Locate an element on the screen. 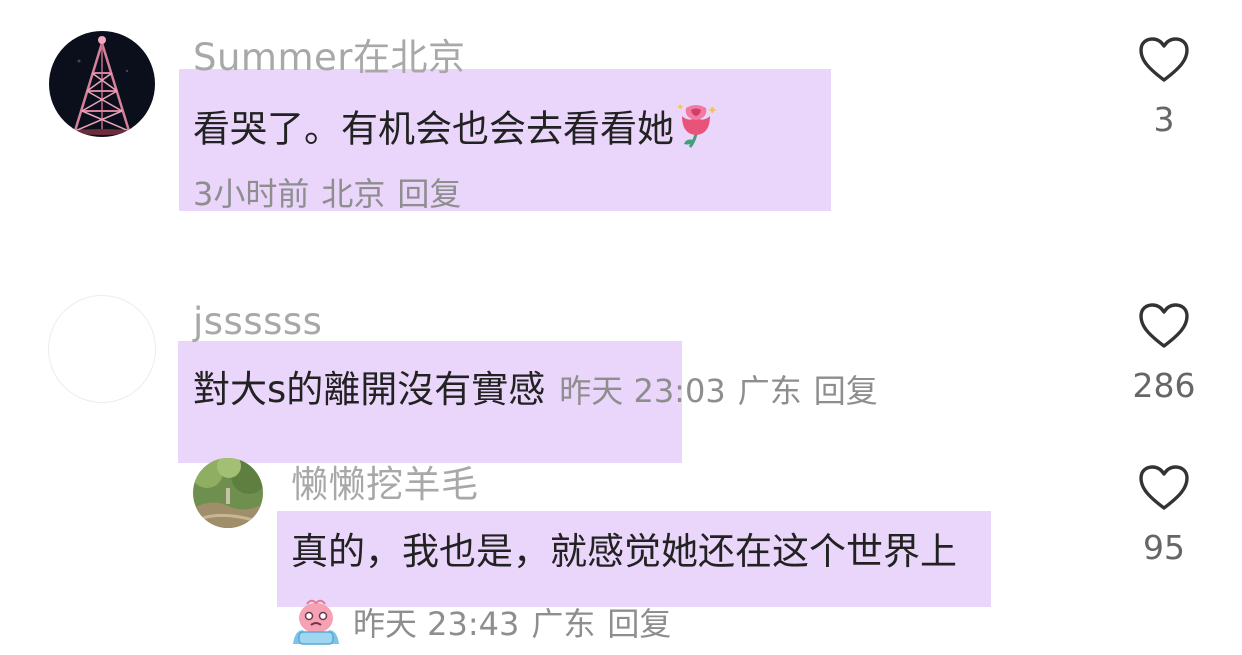  comment-meta: 昨天 23:43 广东 回复 is located at coordinates (486, 625).